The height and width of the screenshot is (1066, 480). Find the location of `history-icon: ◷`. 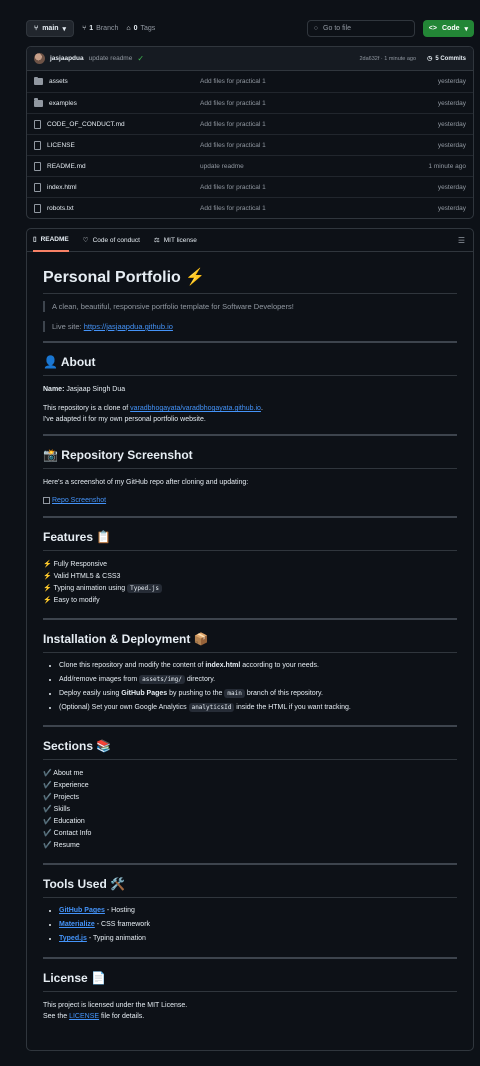

history-icon: ◷ is located at coordinates (430, 59).